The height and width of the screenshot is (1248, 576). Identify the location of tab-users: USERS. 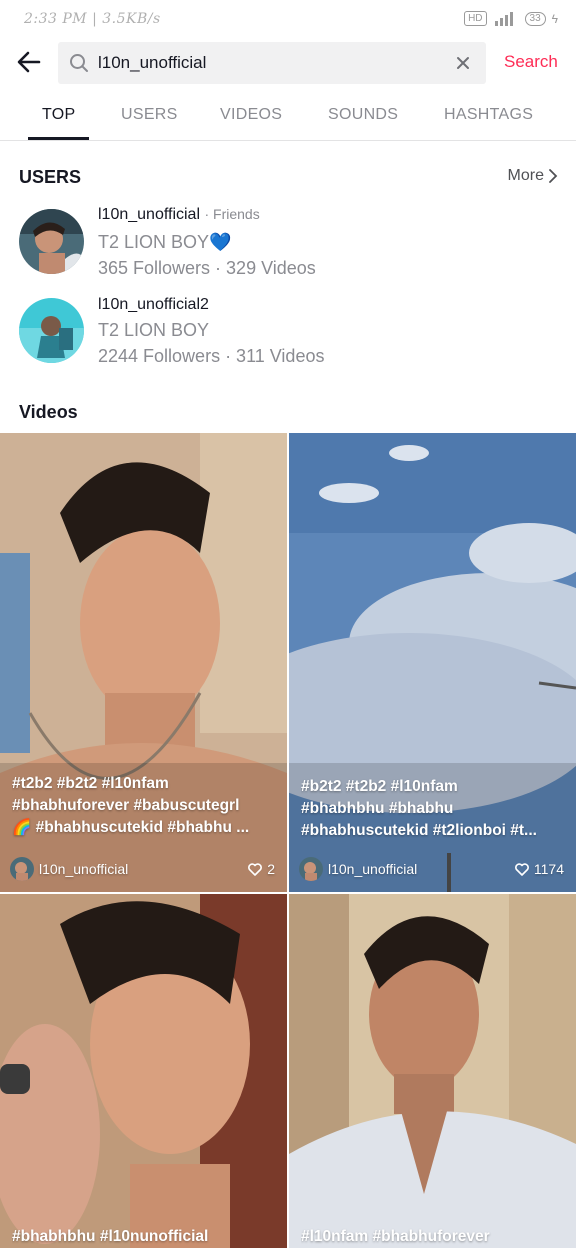
(149, 115).